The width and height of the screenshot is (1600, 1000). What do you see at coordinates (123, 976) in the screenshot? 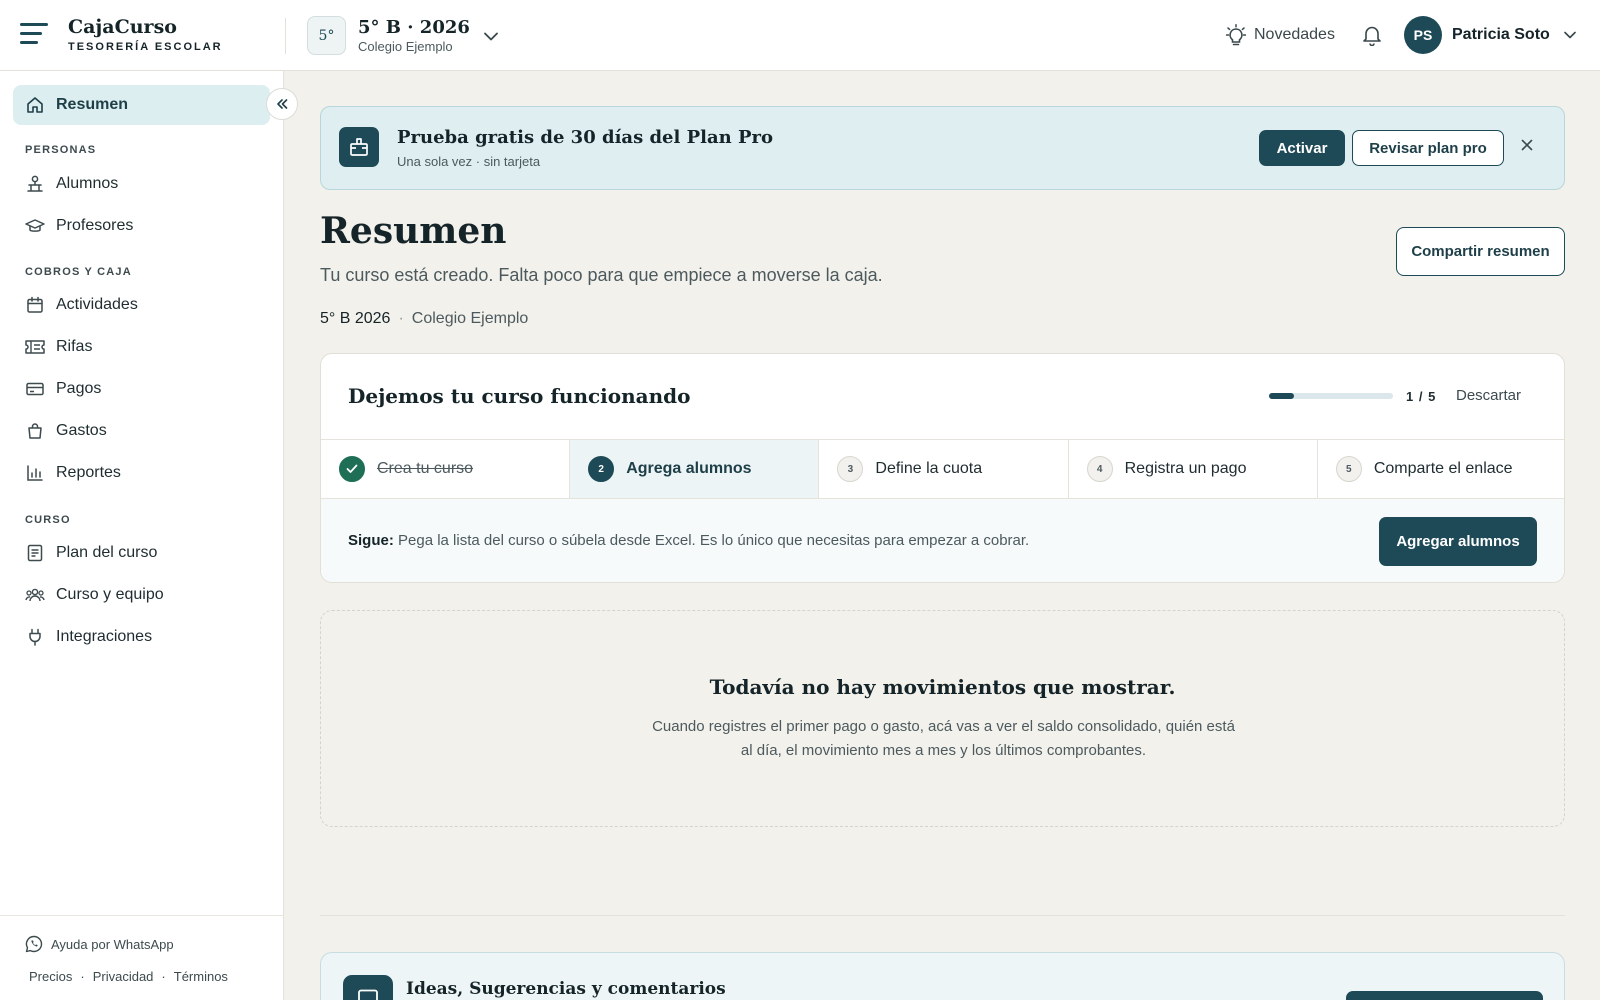
I see `footer-link-privacidad: Privacidad` at bounding box center [123, 976].